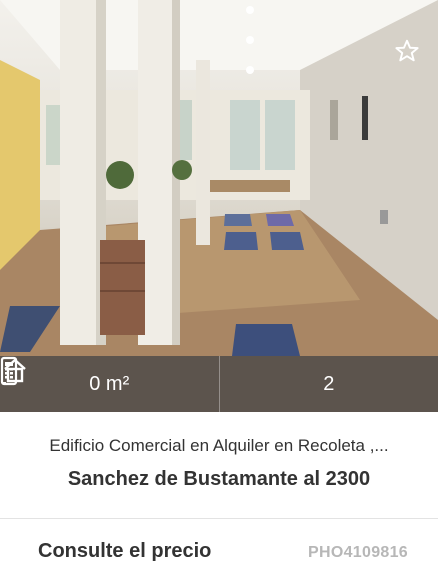  I want to click on bathrooms-stat: 2, so click(219, 384).